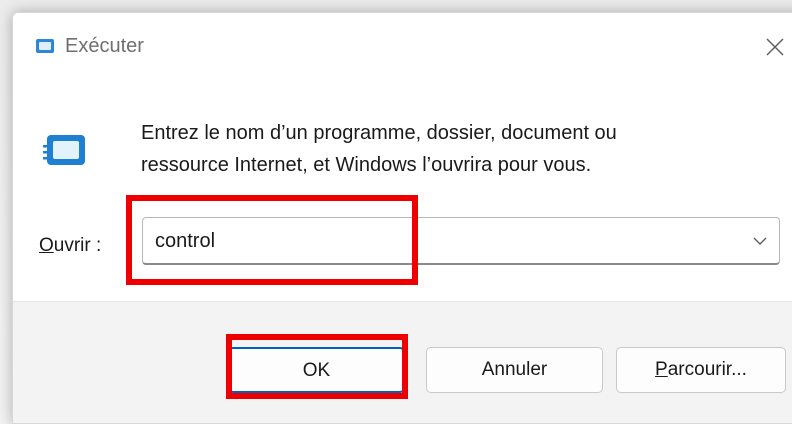 The width and height of the screenshot is (792, 424). What do you see at coordinates (435, 241) in the screenshot?
I see `open-input` at bounding box center [435, 241].